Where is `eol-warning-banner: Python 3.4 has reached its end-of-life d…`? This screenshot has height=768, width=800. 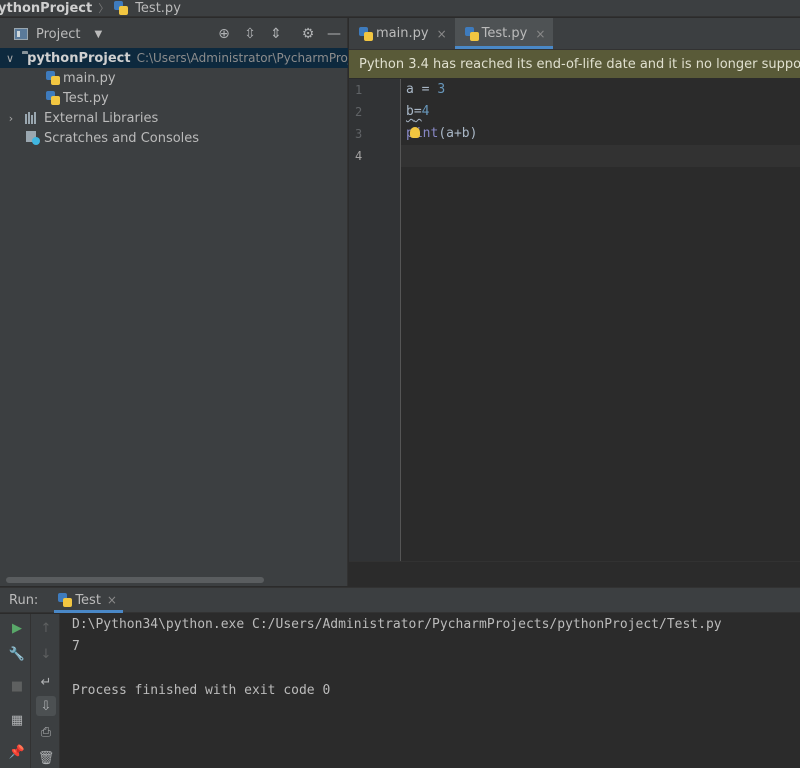 eol-warning-banner: Python 3.4 has reached its end-of-life d… is located at coordinates (574, 64).